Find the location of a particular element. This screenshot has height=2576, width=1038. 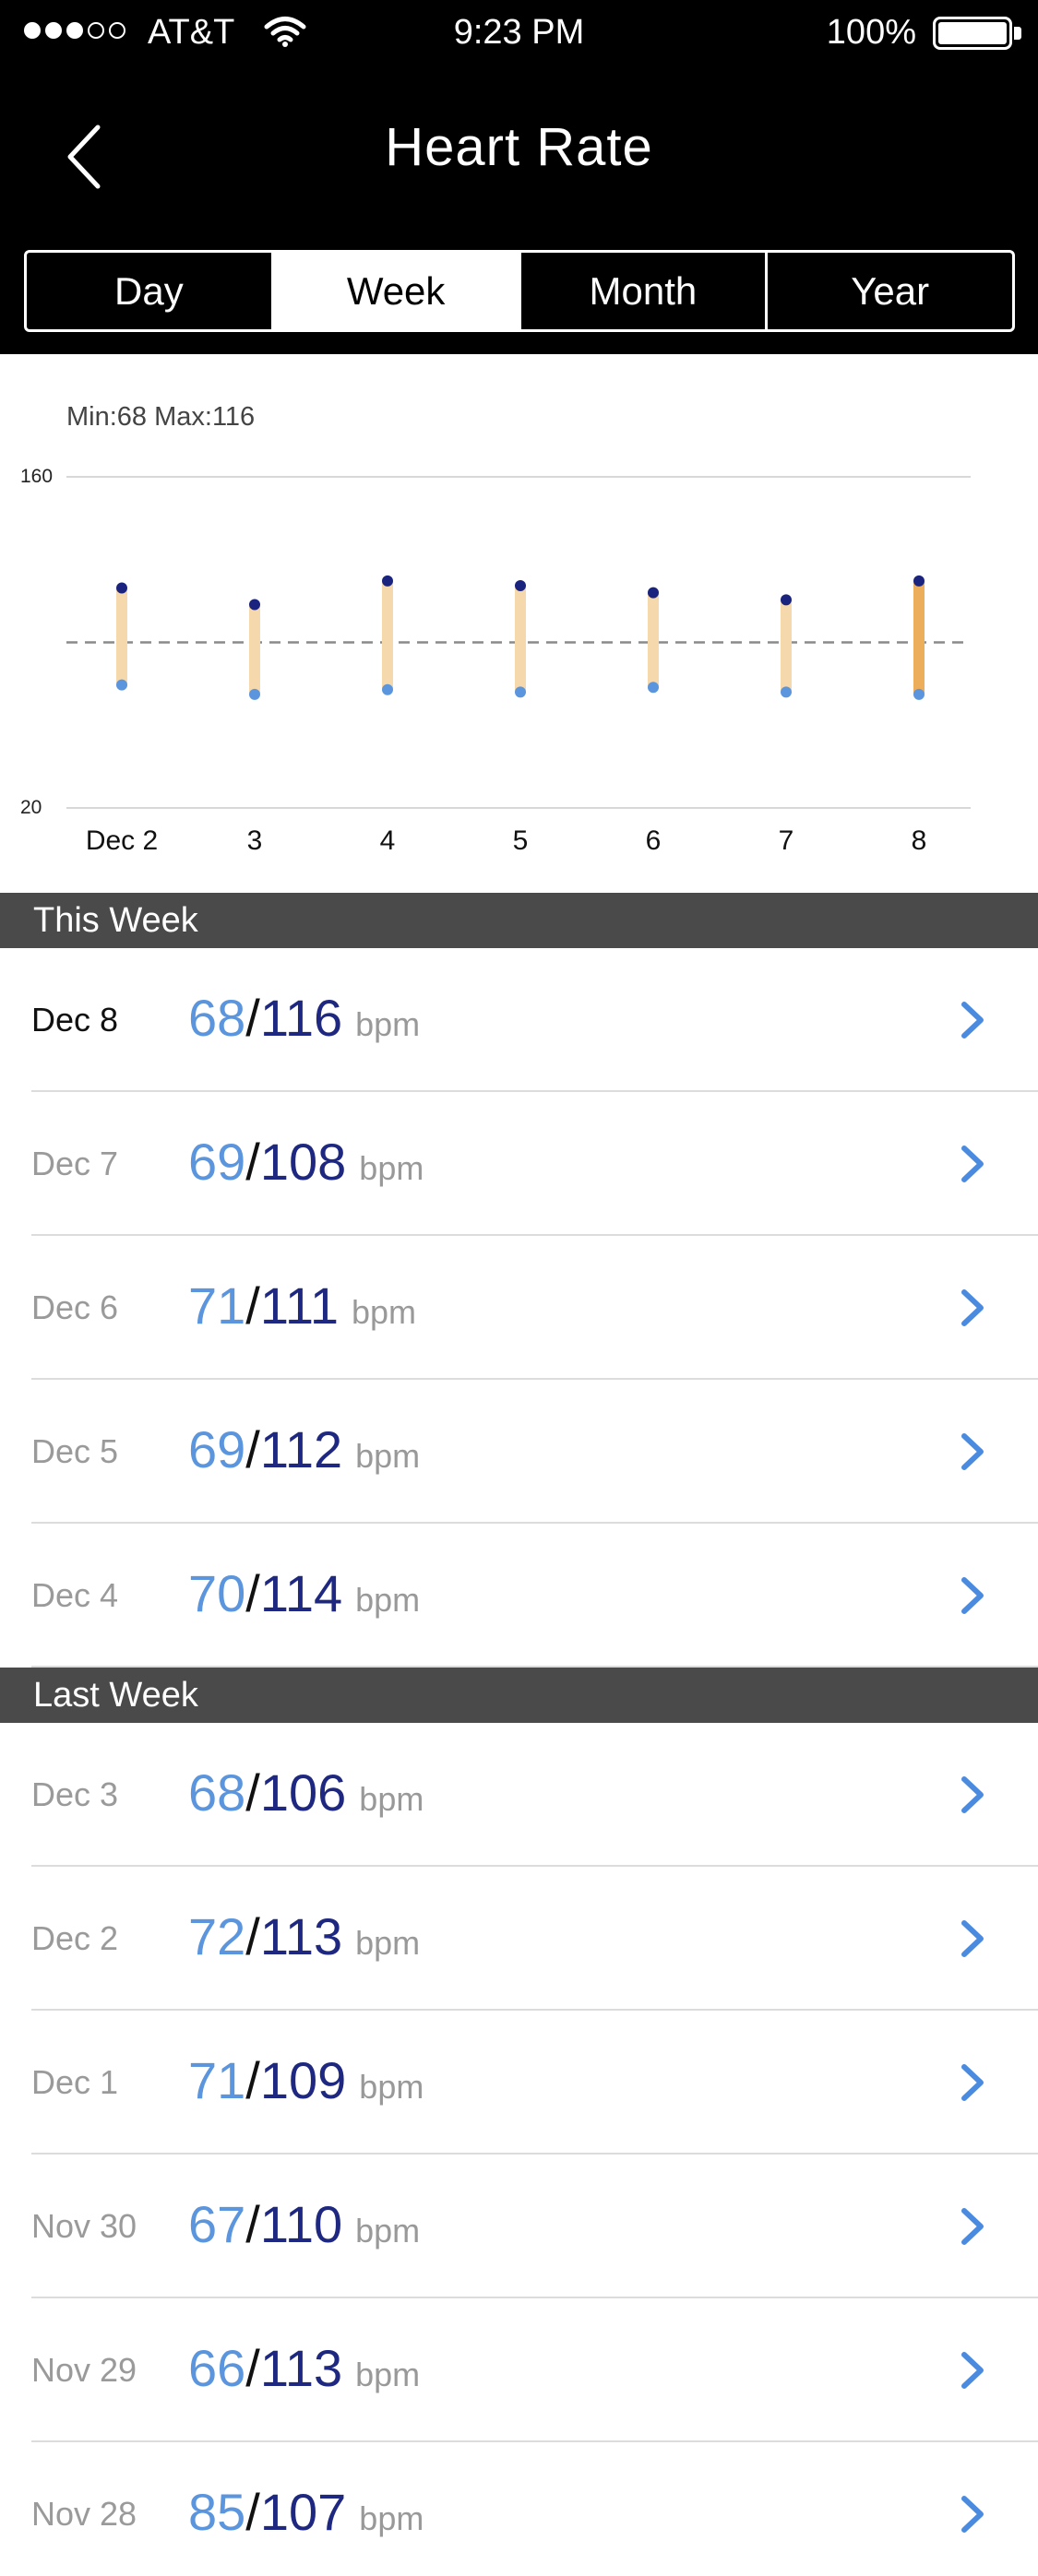

max-bpm: 111 is located at coordinates (299, 1305).